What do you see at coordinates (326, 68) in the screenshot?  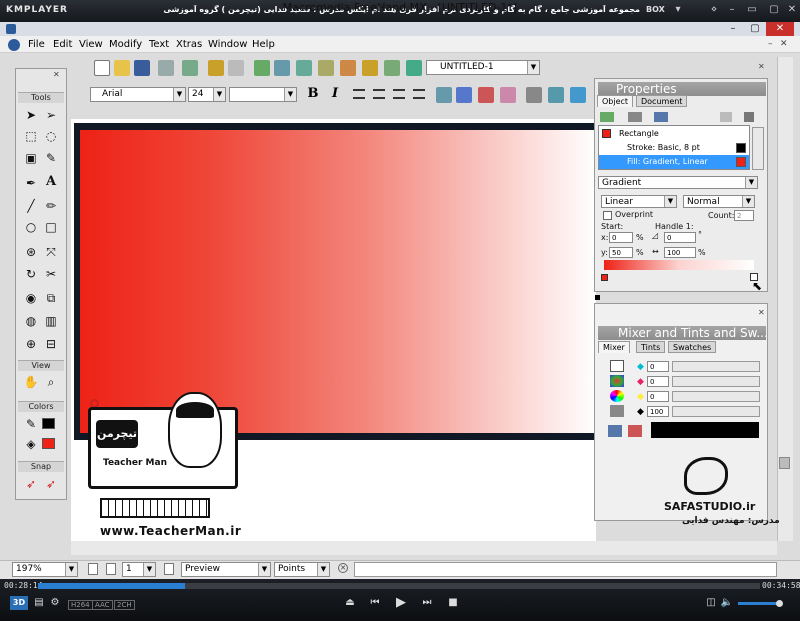 I see `layers-icon` at bounding box center [326, 68].